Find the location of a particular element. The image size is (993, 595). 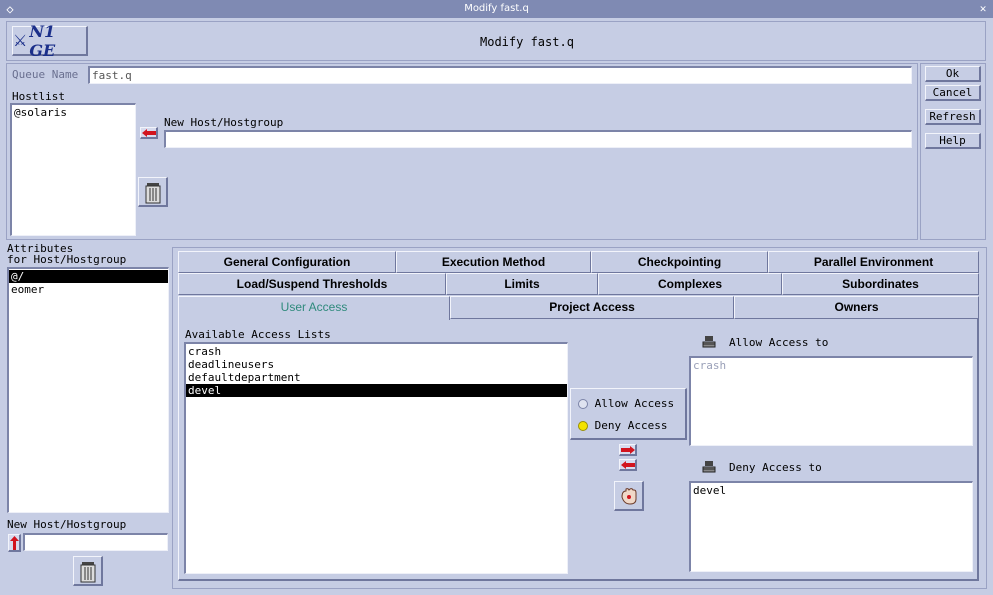

allow-access-list: crash is located at coordinates (831, 401).